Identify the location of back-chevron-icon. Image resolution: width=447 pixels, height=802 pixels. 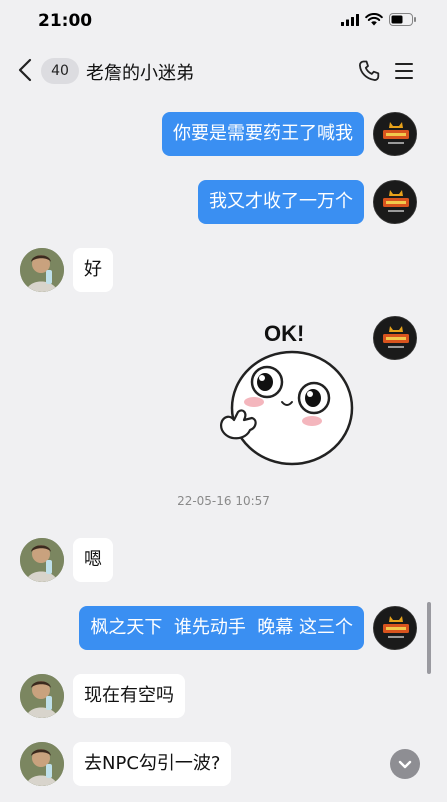
(26, 70).